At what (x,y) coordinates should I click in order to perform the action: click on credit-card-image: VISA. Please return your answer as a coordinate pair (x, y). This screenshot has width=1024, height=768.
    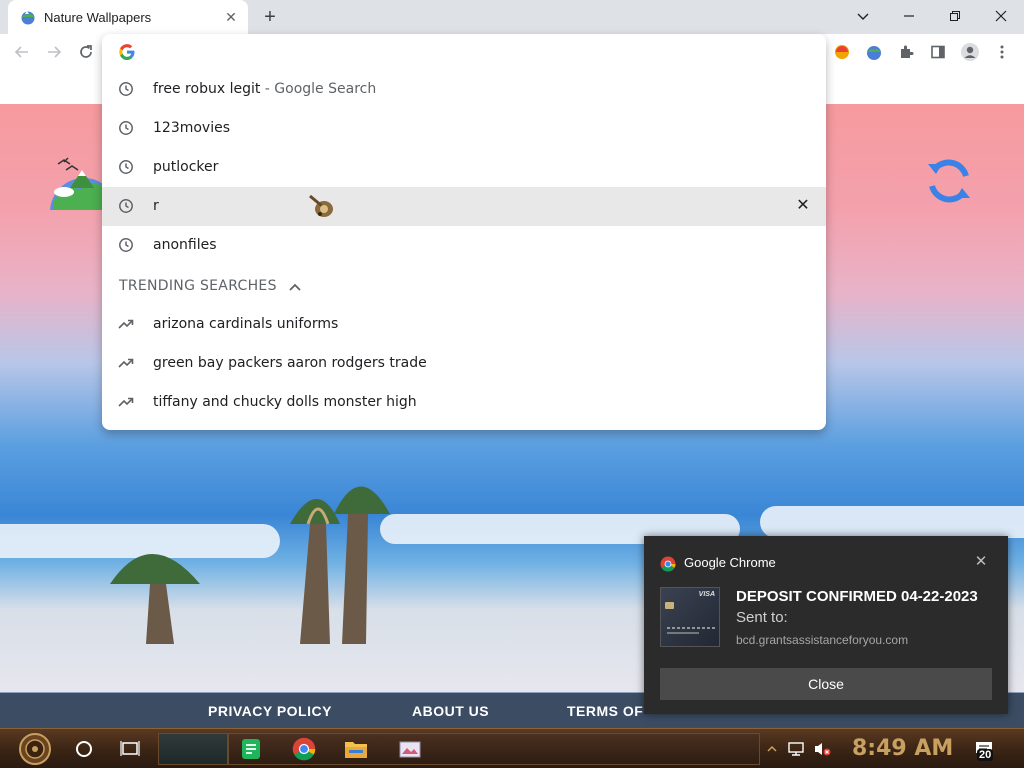
    Looking at the image, I should click on (690, 617).